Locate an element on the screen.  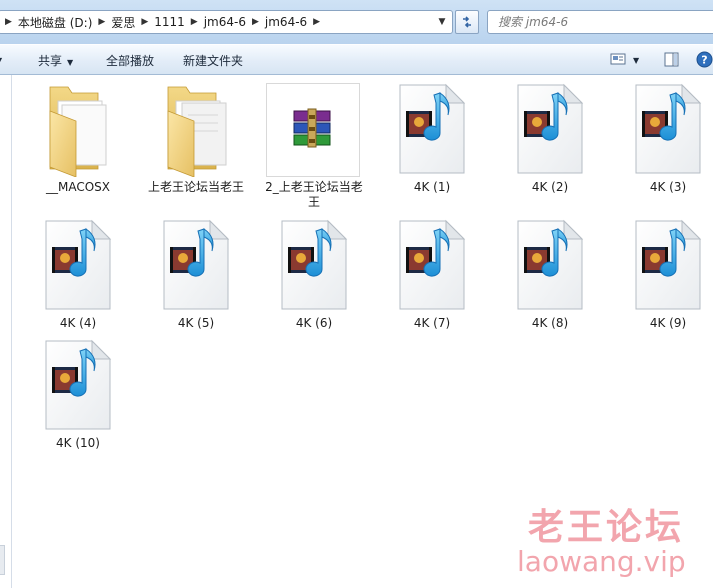
view-options-button is located at coordinates (618, 60).